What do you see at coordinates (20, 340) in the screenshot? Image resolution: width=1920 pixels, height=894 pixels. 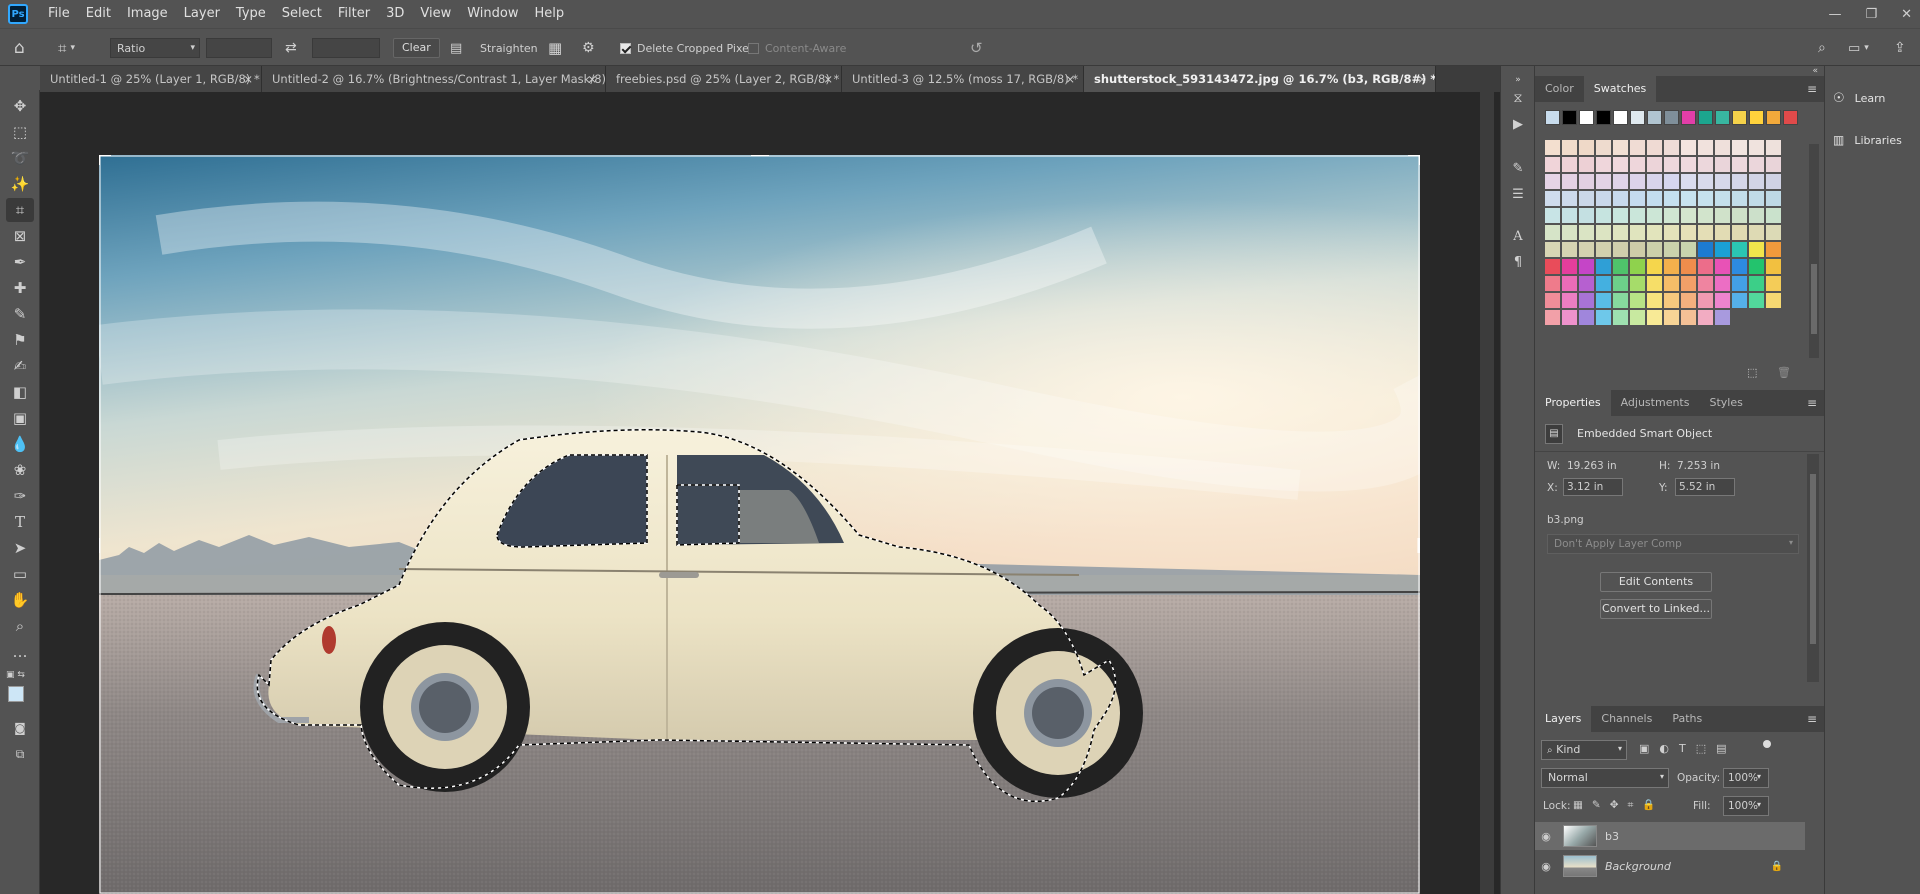 I see `clone-stamp-tool-icon: ⚑` at bounding box center [20, 340].